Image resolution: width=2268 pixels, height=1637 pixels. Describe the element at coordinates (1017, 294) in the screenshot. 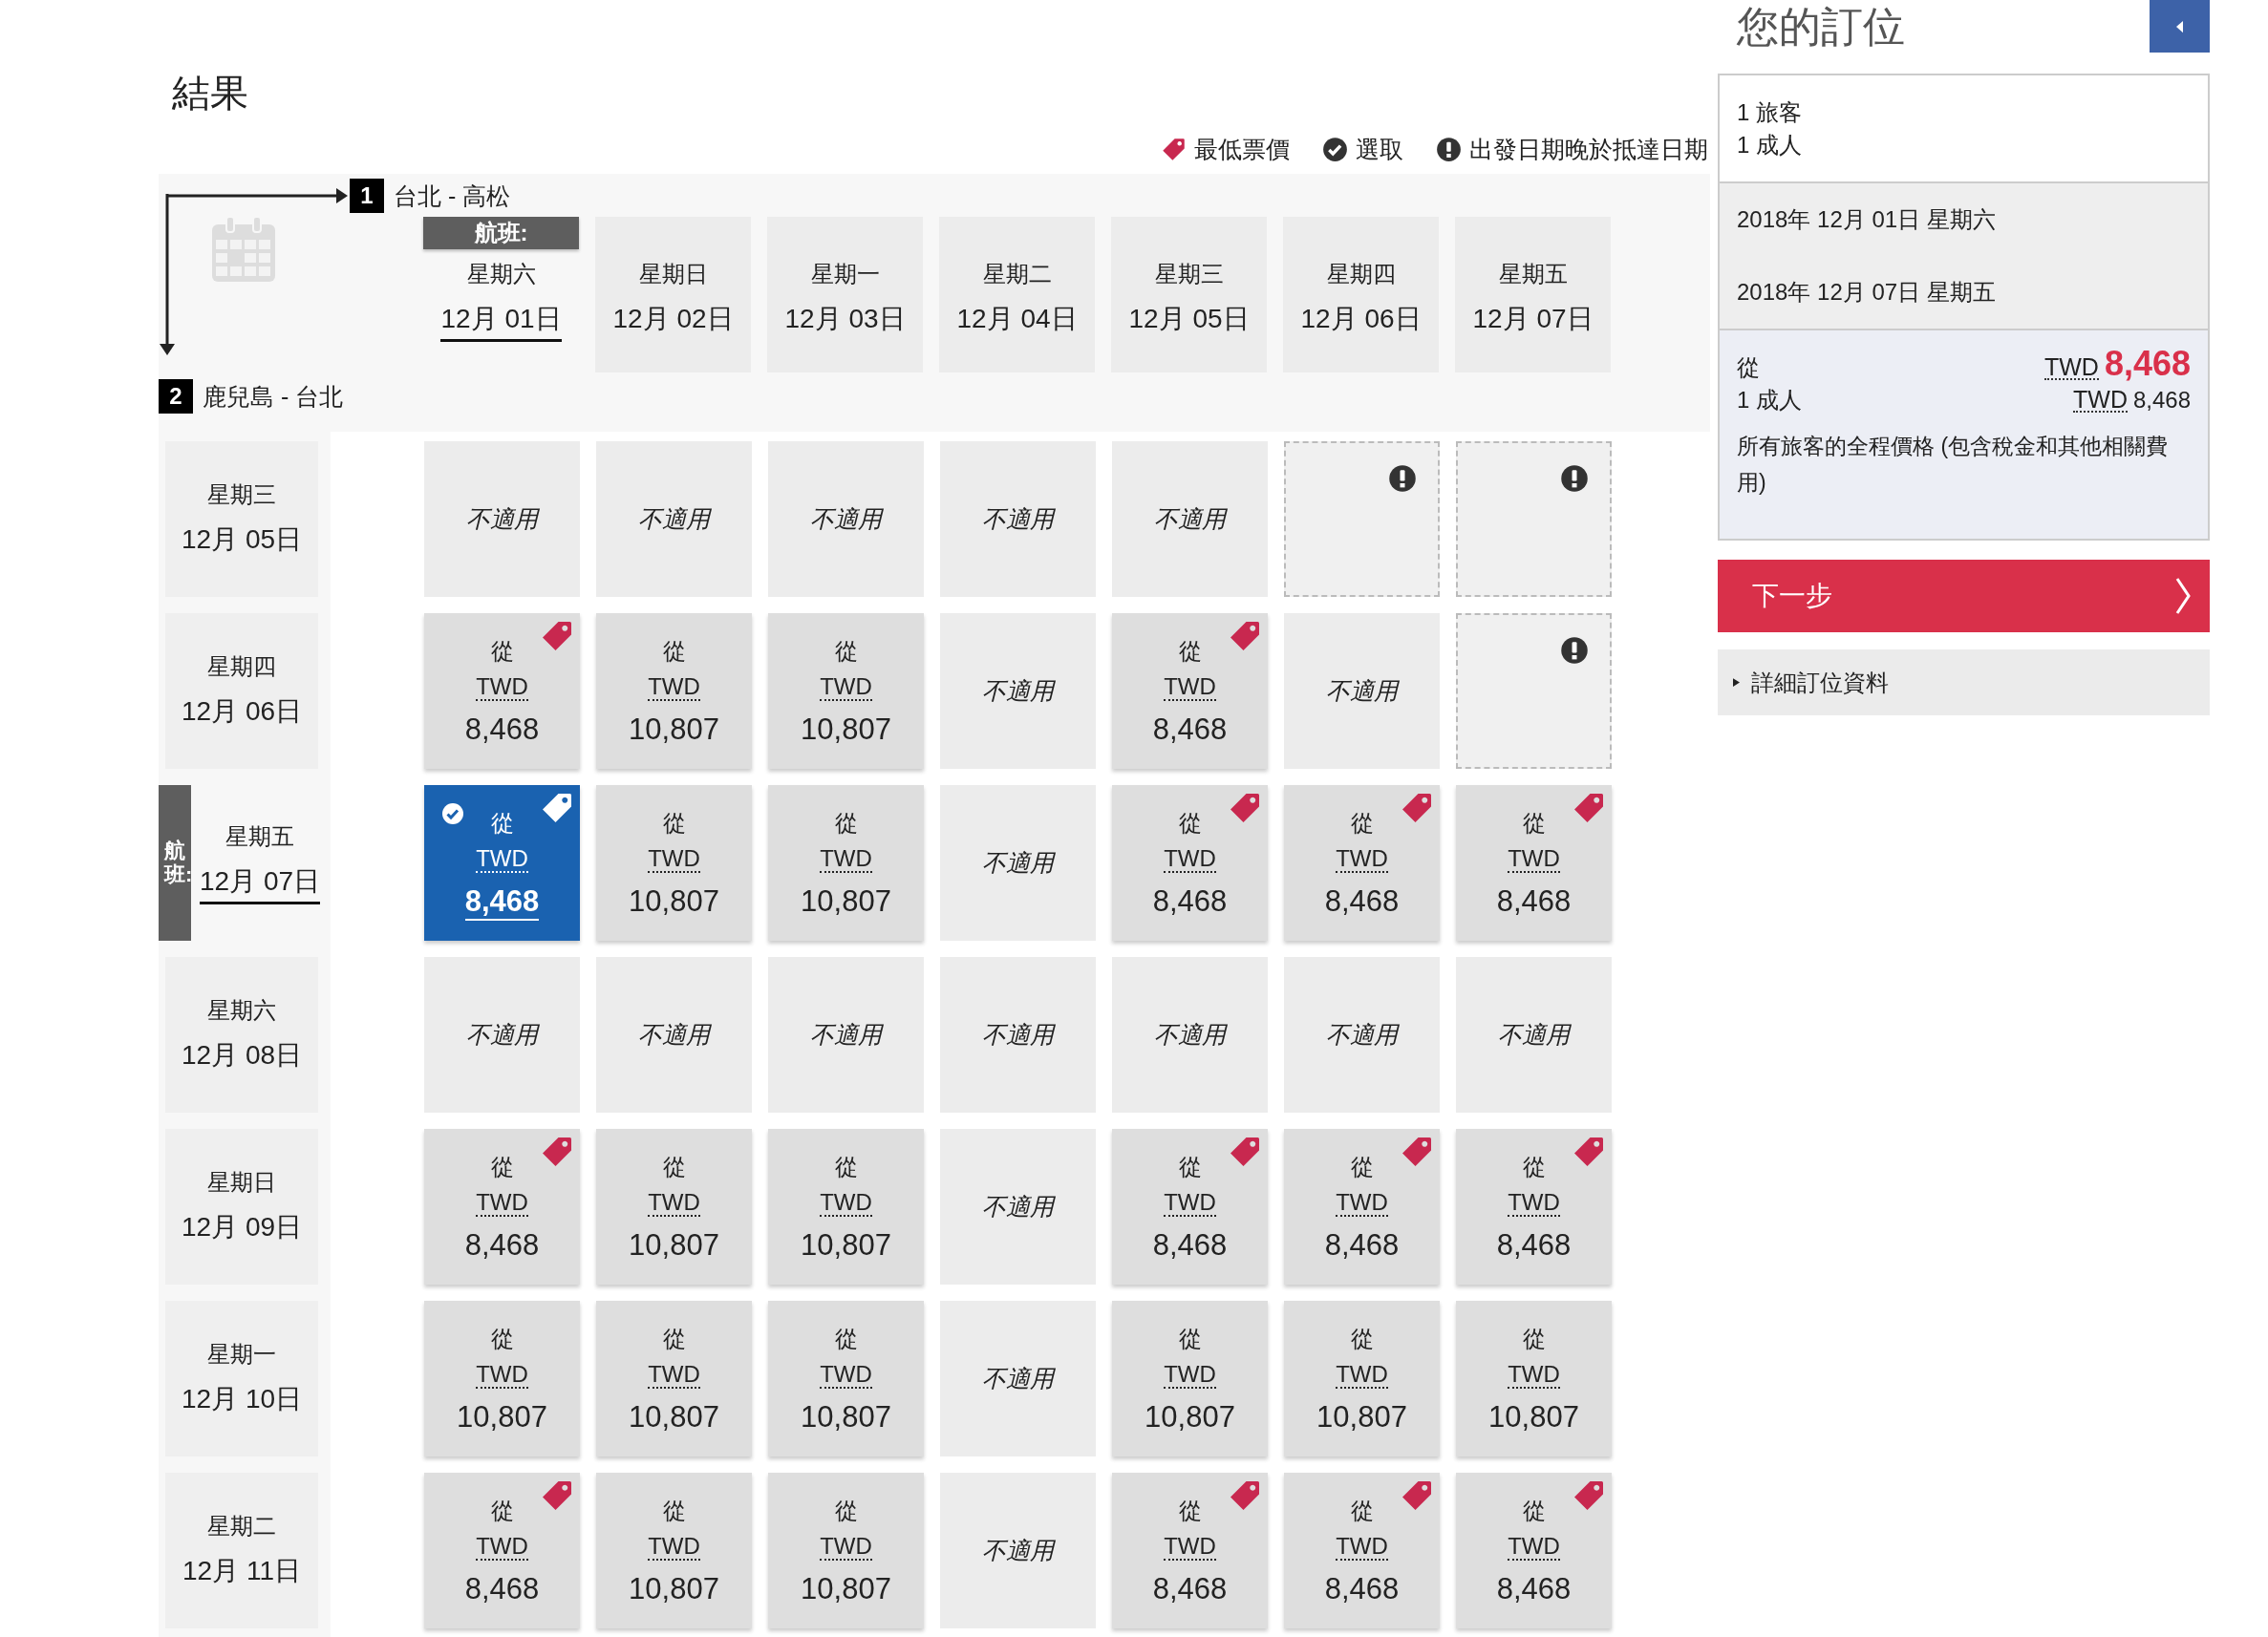

I see `date-tab: 星期二 12月 04日` at that location.